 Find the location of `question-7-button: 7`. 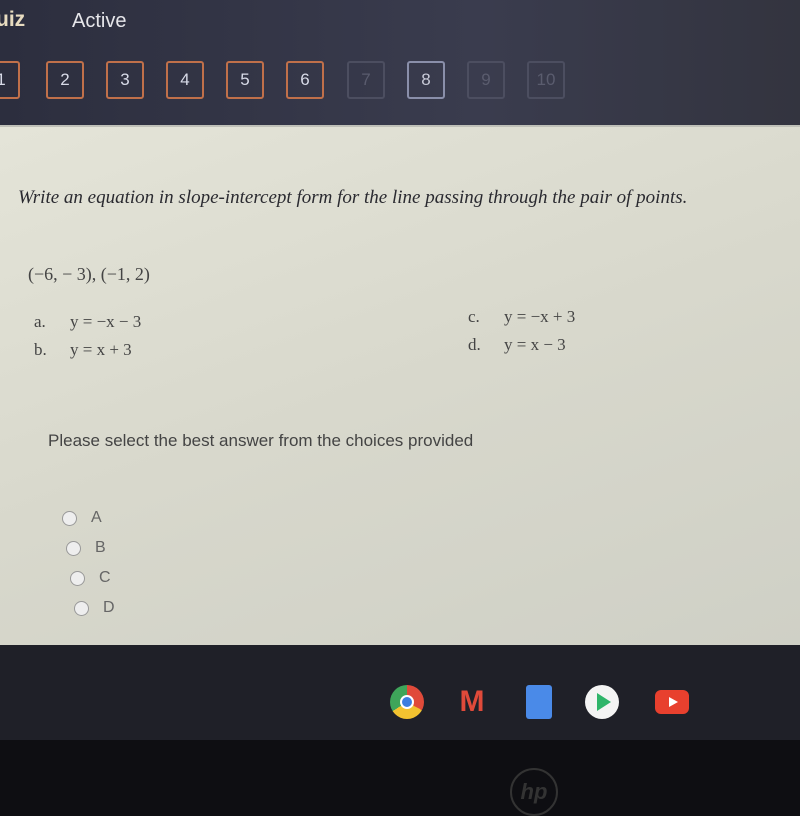

question-7-button: 7 is located at coordinates (366, 80).